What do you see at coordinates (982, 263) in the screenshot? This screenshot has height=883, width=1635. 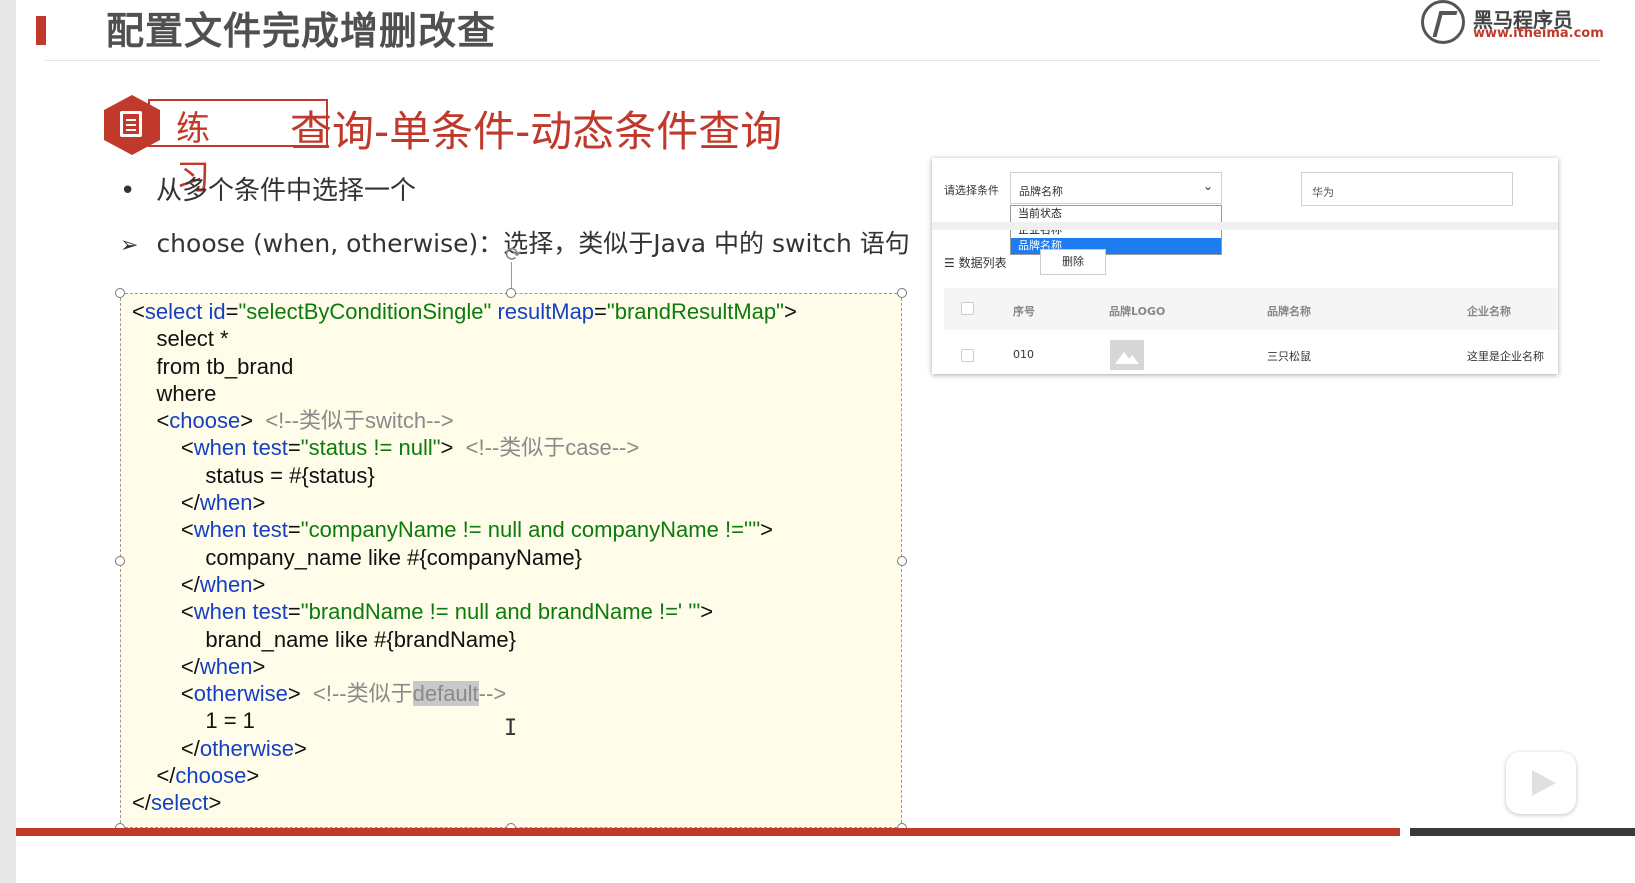 I see `list-title-text: 数据列表` at bounding box center [982, 263].